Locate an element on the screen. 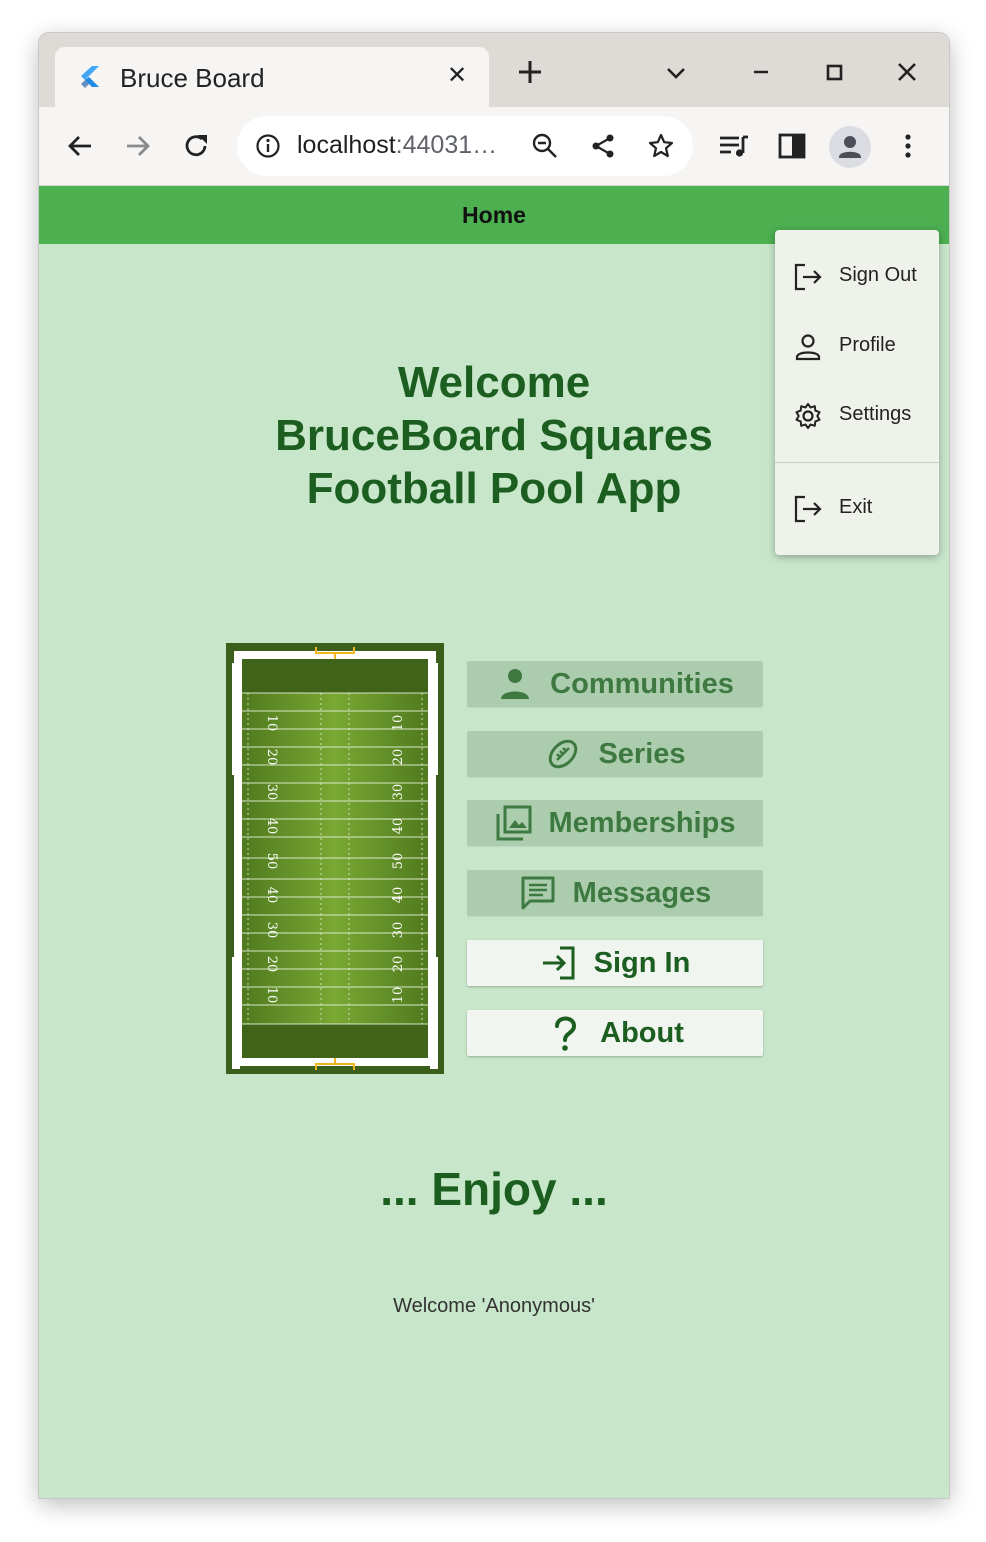  message-icon is located at coordinates (538, 893).